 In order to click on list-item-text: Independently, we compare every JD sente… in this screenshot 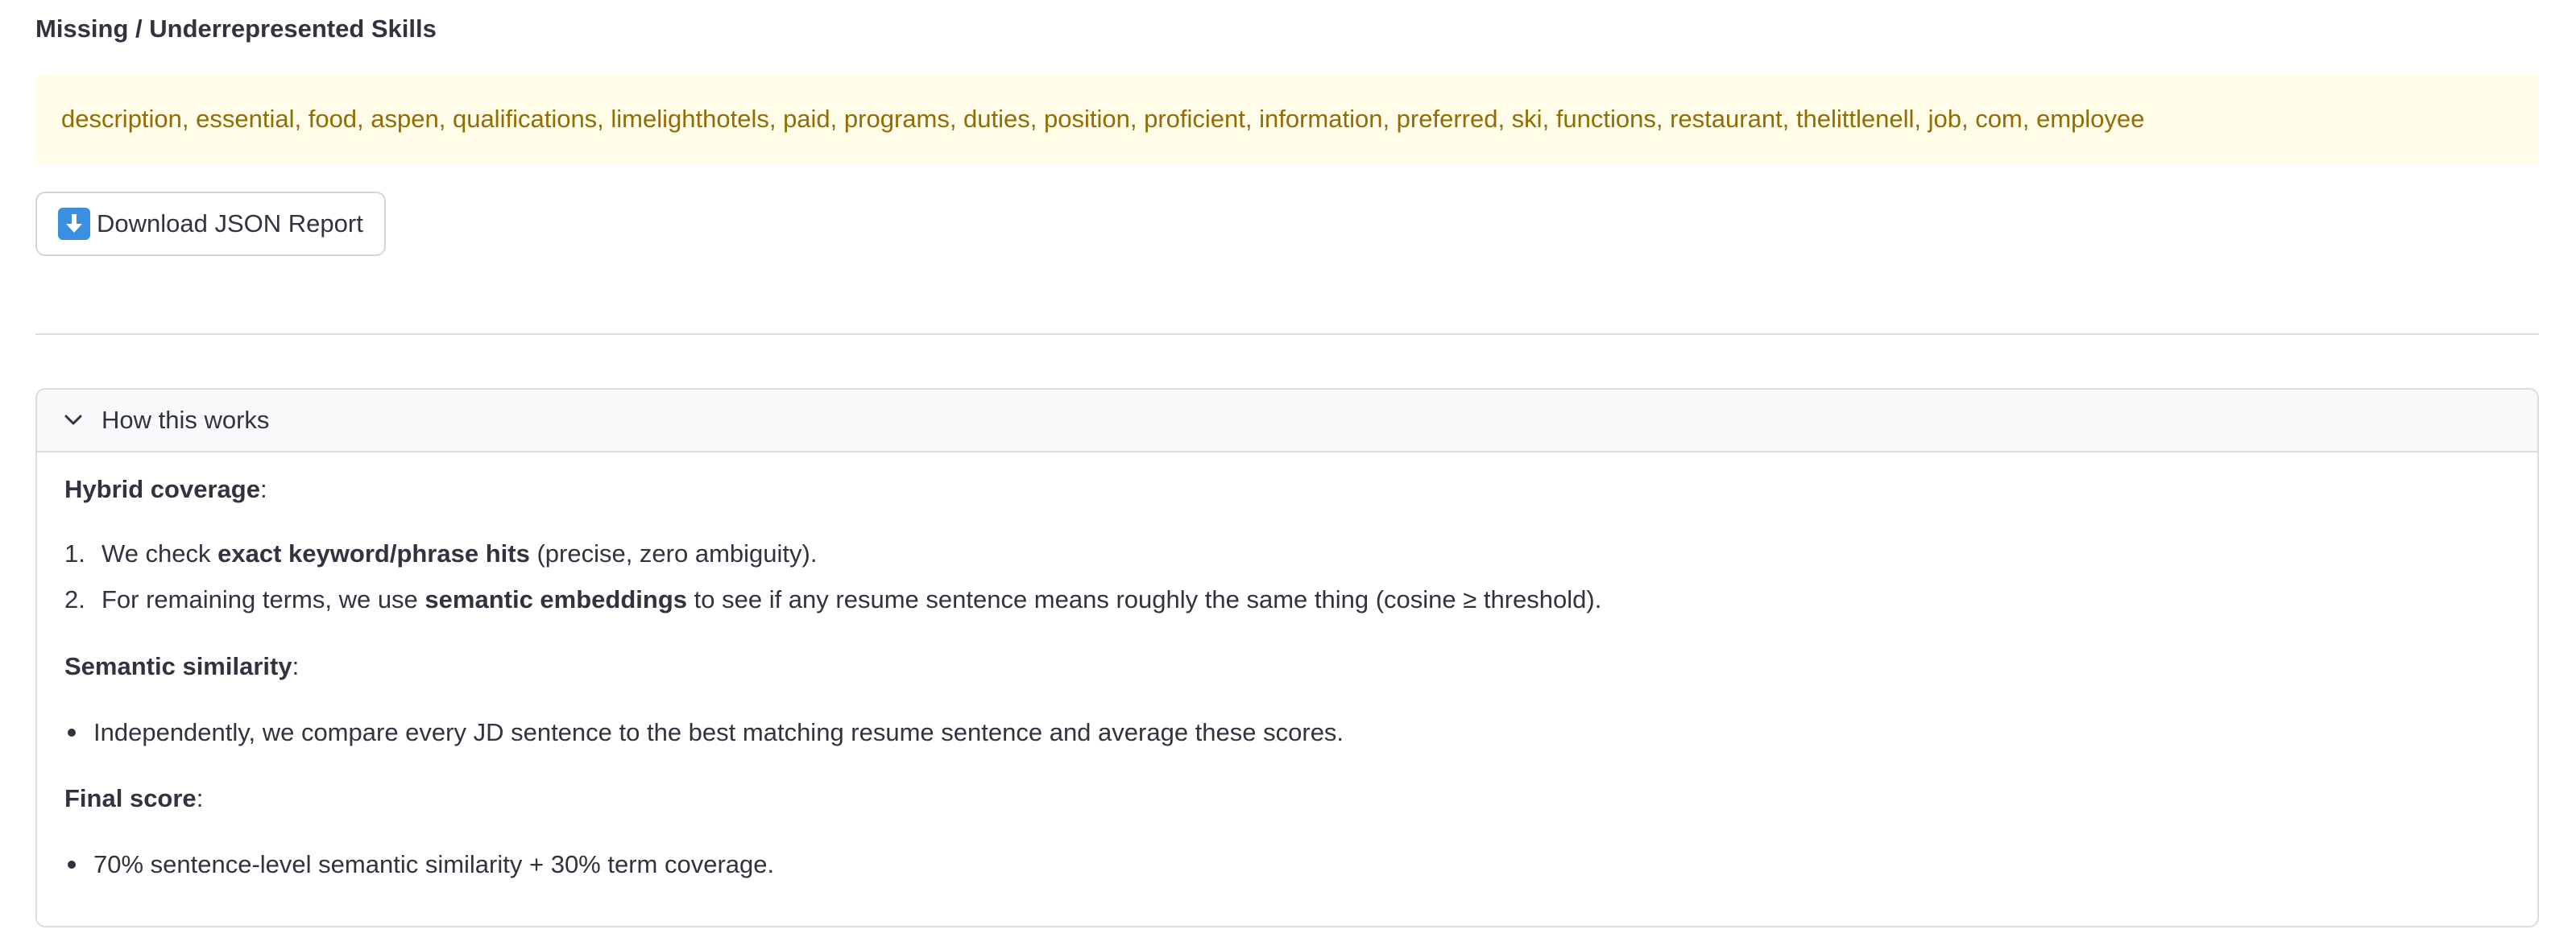, I will do `click(718, 732)`.